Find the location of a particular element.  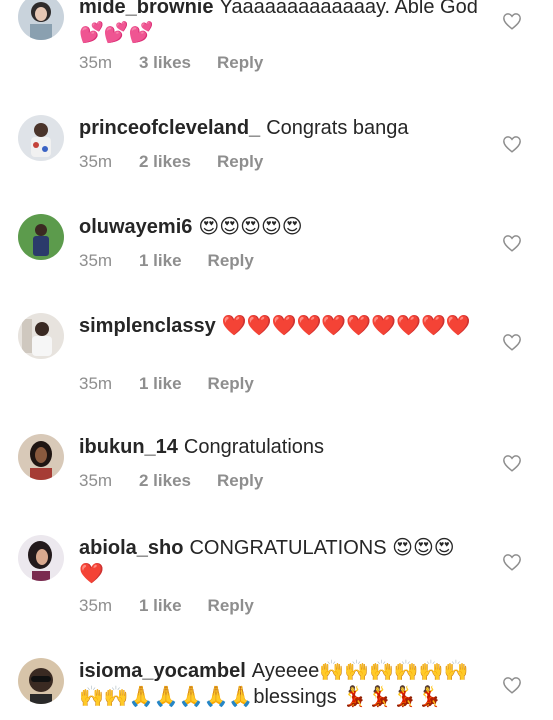

username: oluwayemi6 is located at coordinates (135, 227).